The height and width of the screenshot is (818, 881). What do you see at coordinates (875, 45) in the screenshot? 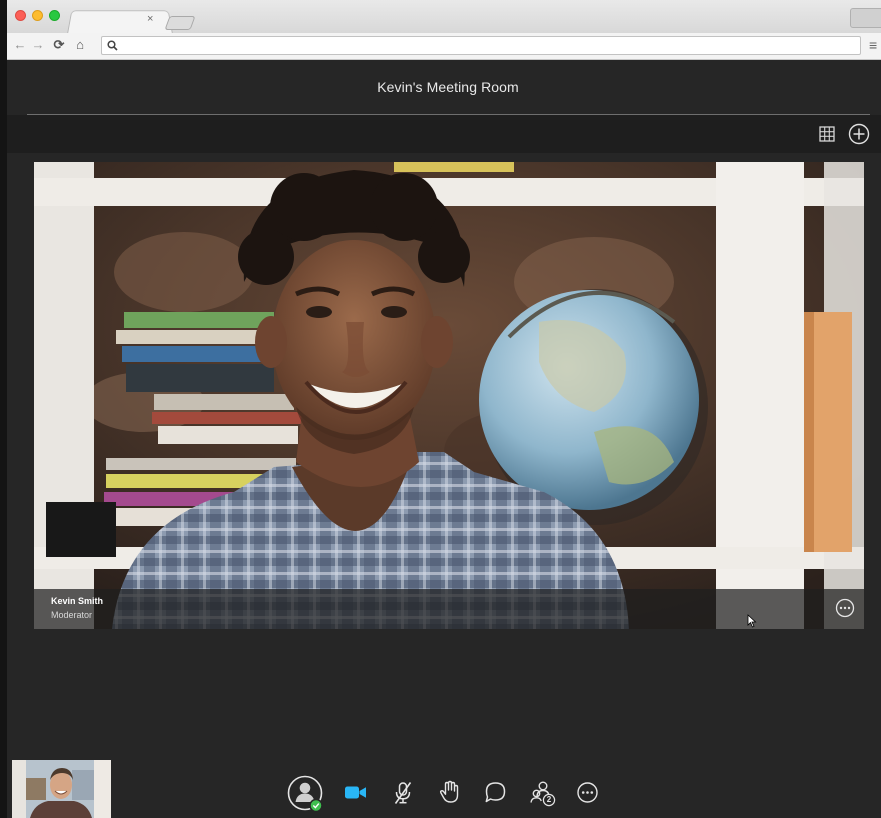
I see `browser-menu-icon: ≡` at bounding box center [875, 45].